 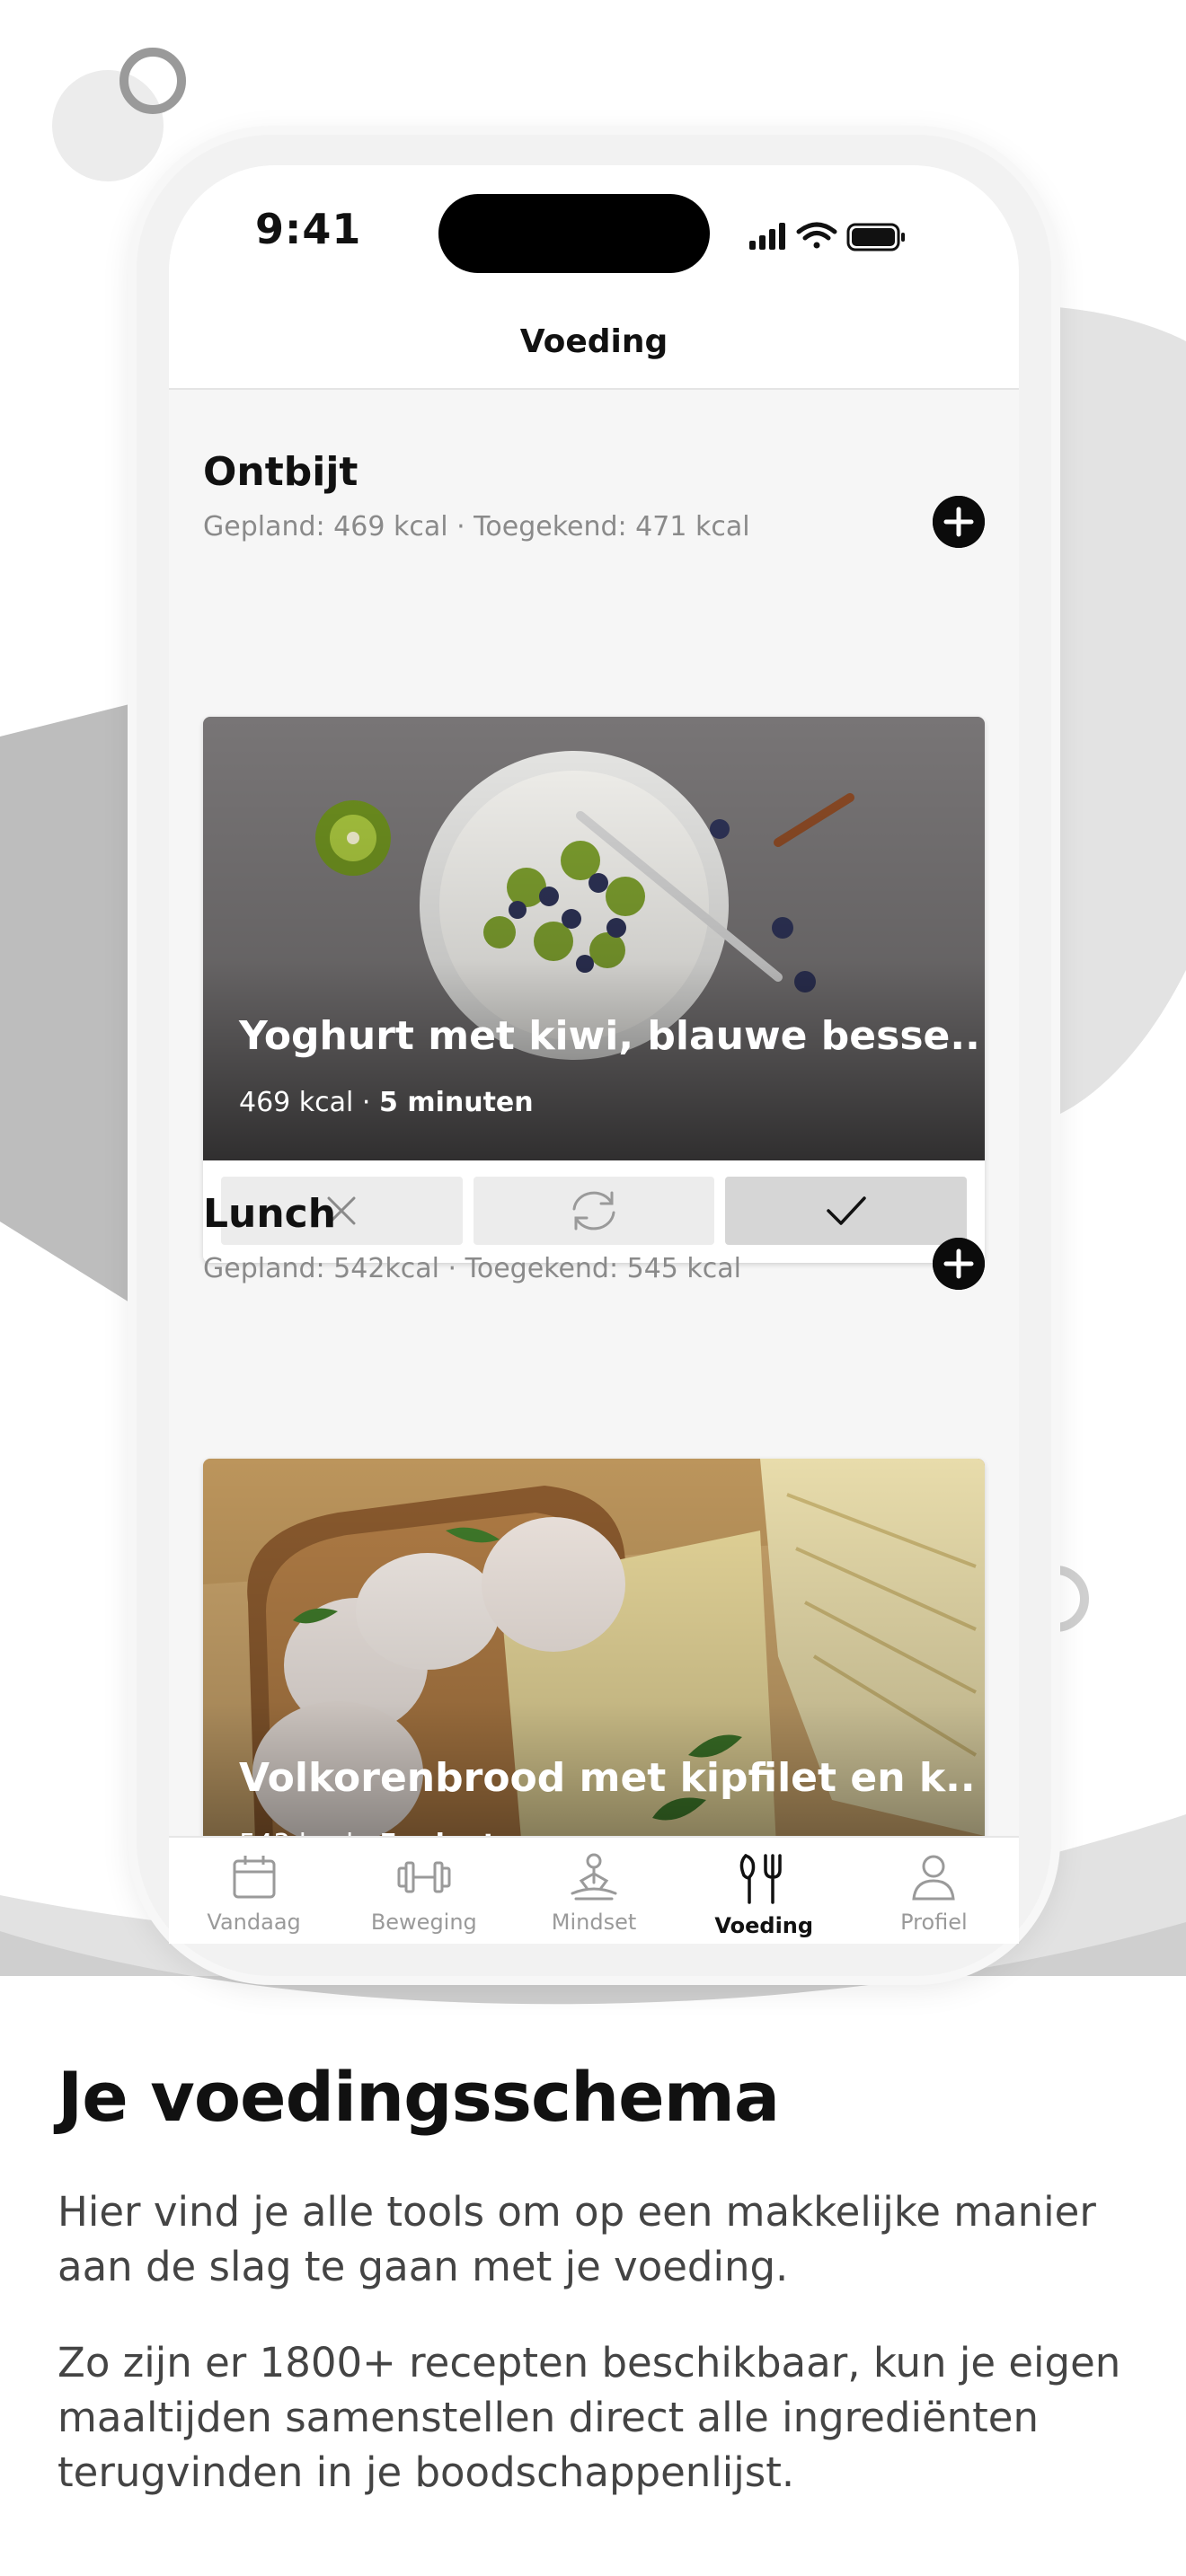 What do you see at coordinates (593, 341) in the screenshot?
I see `screen-title: Voeding` at bounding box center [593, 341].